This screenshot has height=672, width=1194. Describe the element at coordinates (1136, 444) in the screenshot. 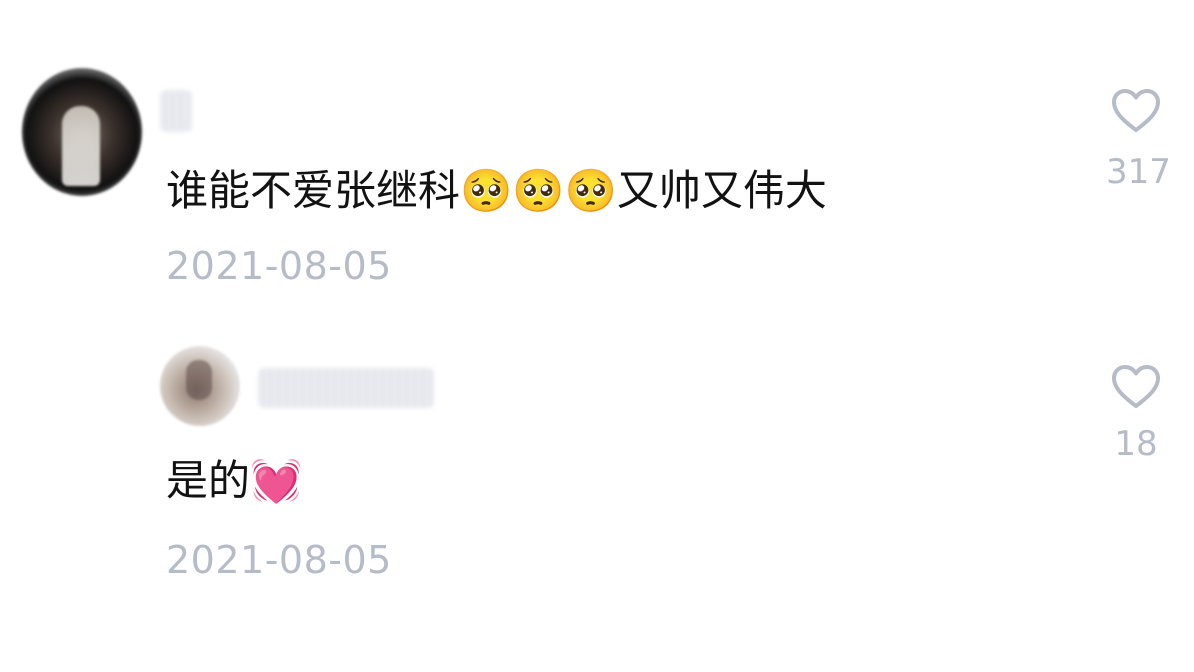

I see `like-count: 18` at that location.